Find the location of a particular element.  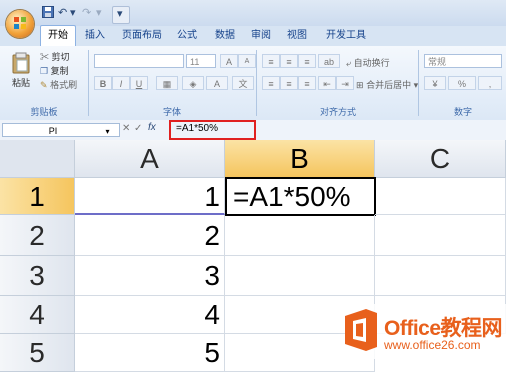

brush-icon: ✎ is located at coordinates (44, 85).